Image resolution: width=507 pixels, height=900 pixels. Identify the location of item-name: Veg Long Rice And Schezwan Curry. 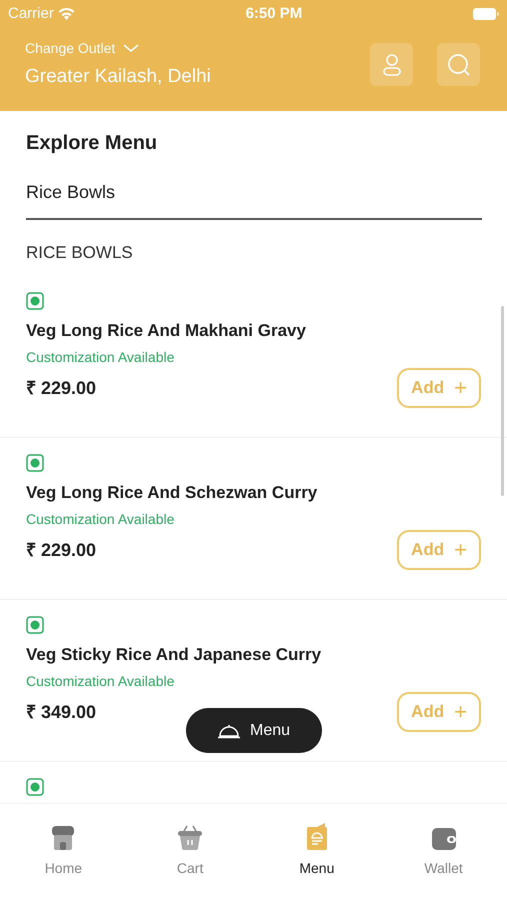
(172, 493).